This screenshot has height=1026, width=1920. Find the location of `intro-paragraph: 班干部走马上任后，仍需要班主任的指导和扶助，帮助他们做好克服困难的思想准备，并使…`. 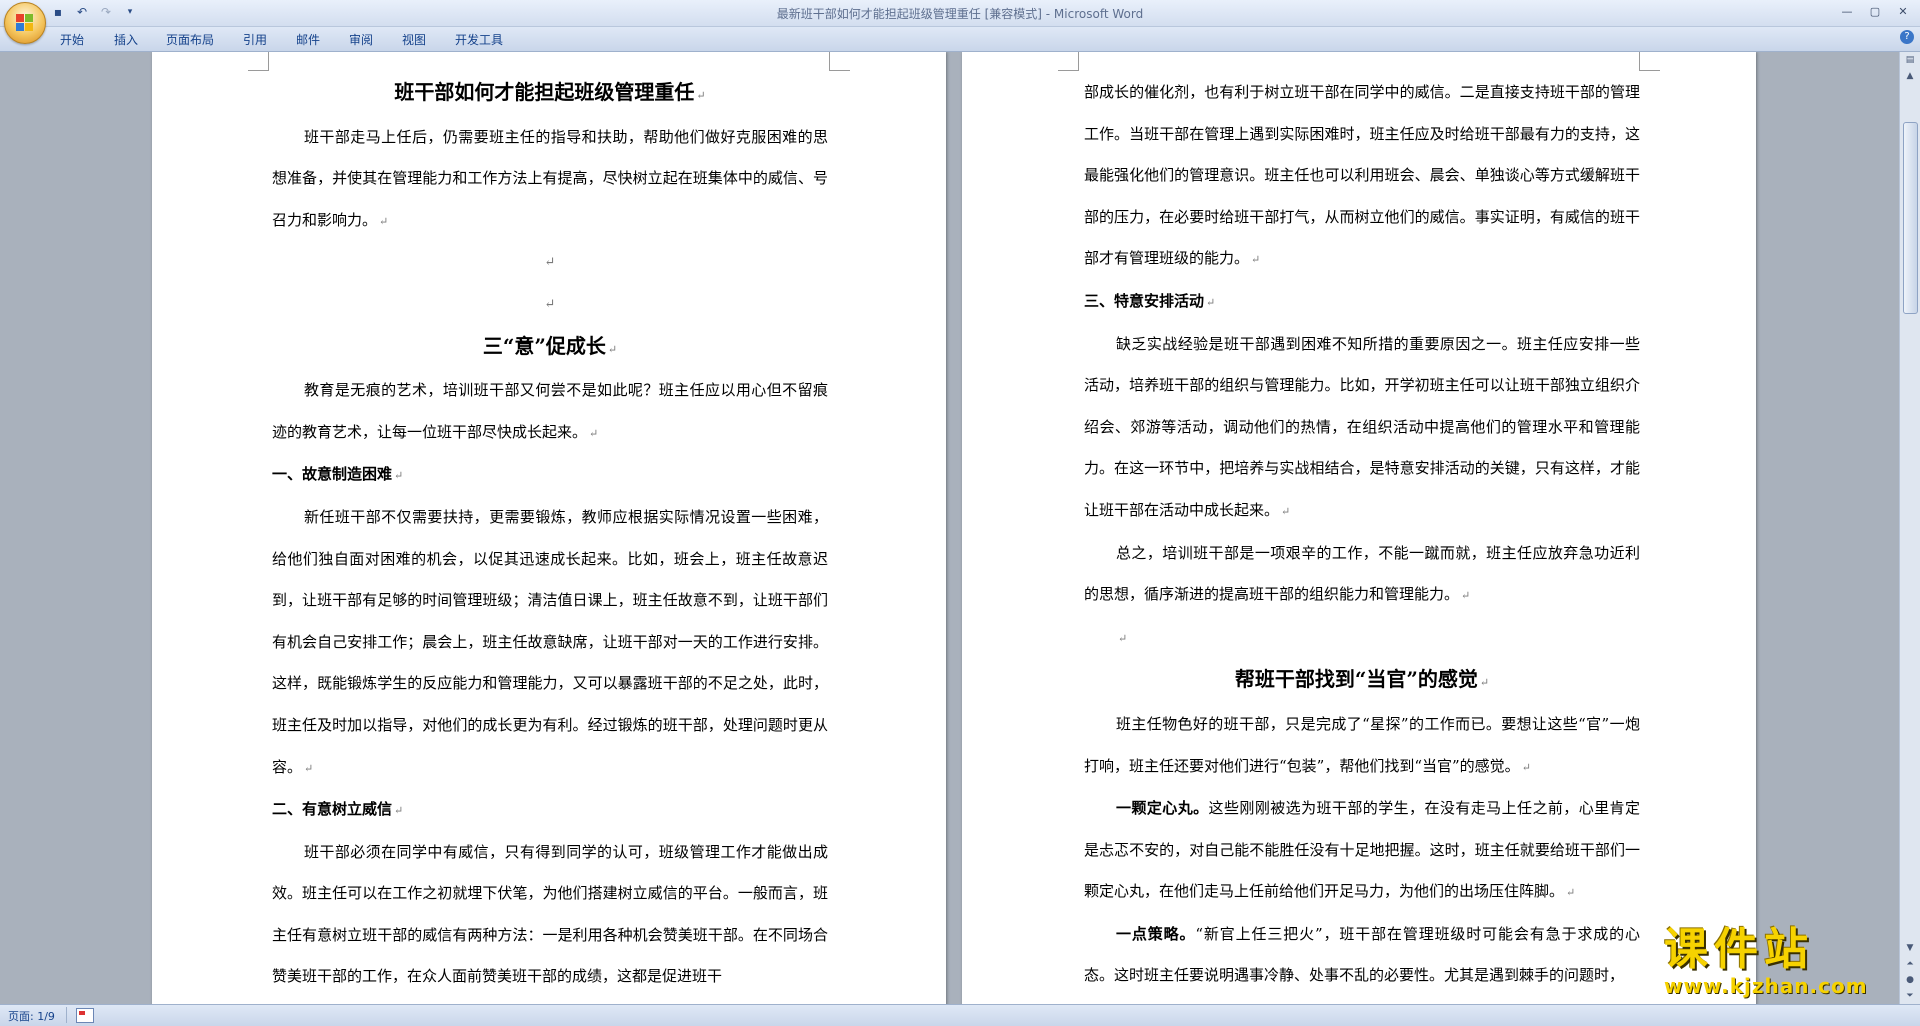

intro-paragraph: 班干部走马上任后，仍需要班主任的指导和扶助，帮助他们做好克服困难的思想准备，并使… is located at coordinates (550, 178).